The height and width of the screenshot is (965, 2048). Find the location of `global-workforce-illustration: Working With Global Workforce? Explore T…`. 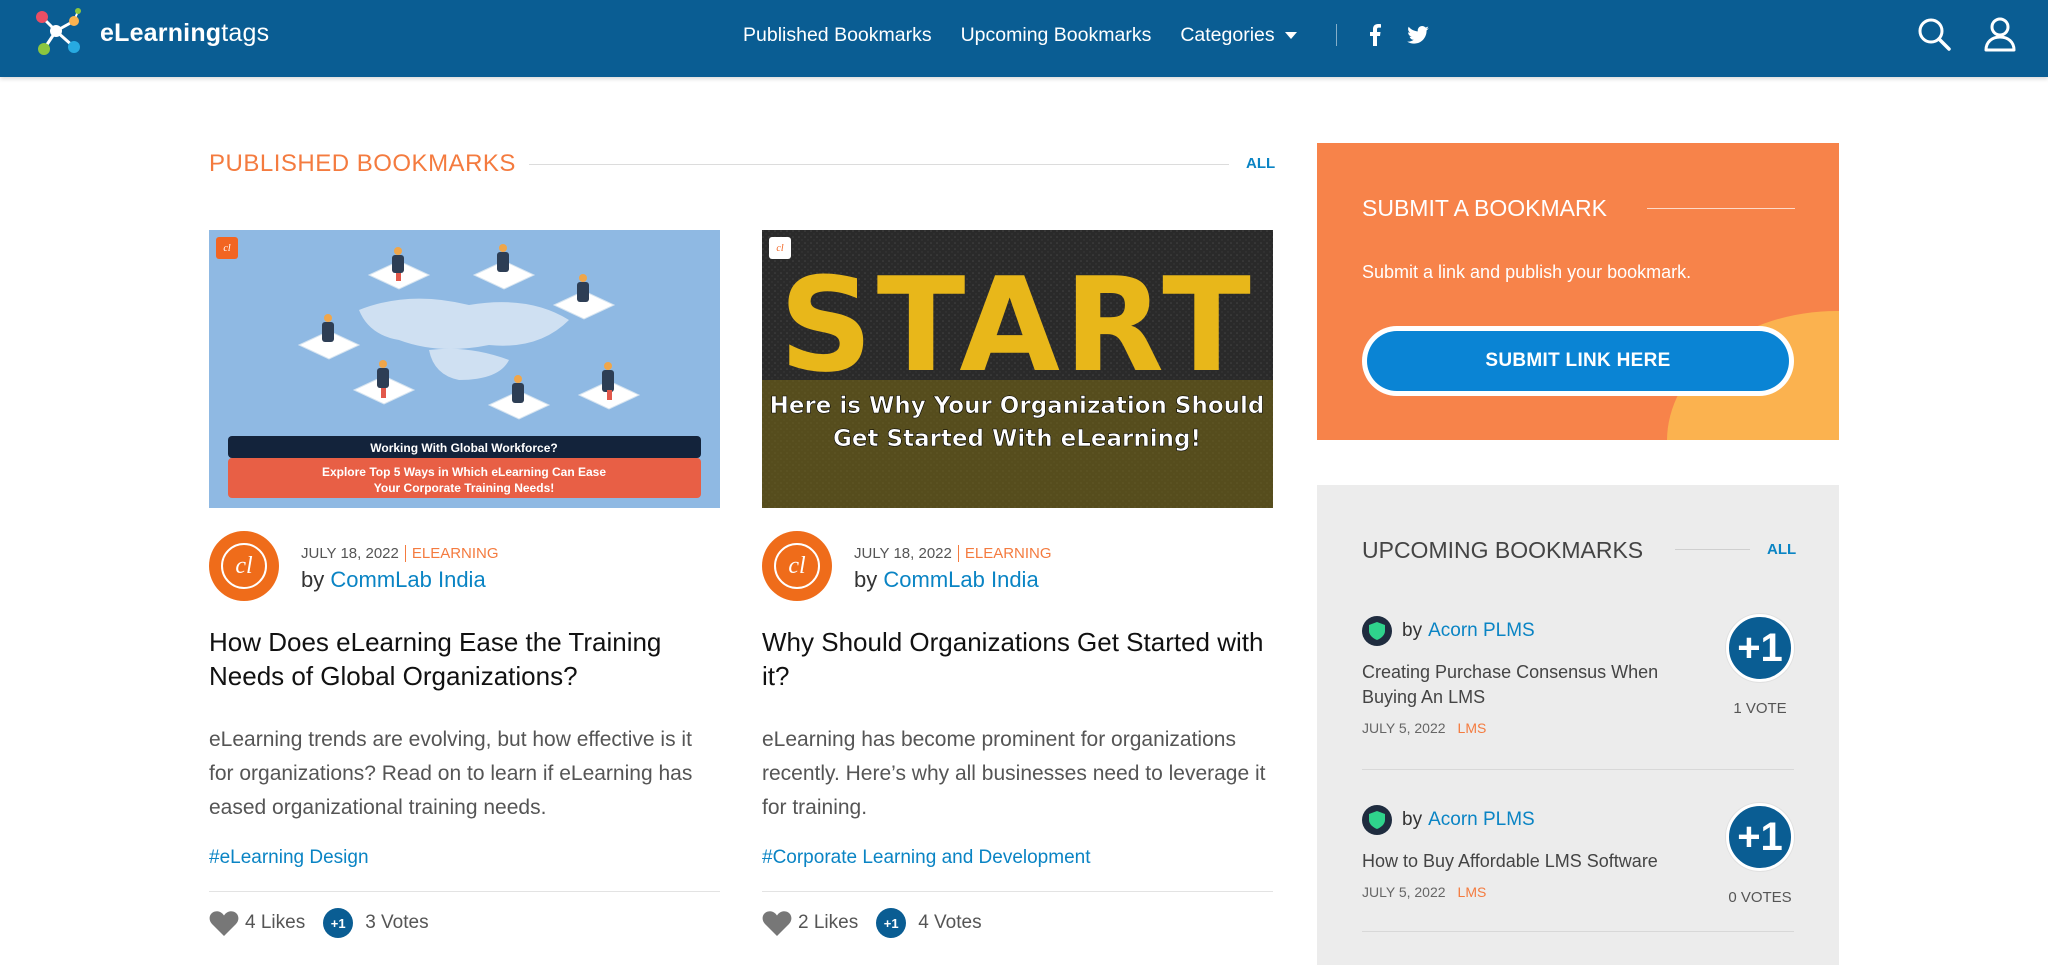

global-workforce-illustration: Working With Global Workforce? Explore T… is located at coordinates (464, 369).